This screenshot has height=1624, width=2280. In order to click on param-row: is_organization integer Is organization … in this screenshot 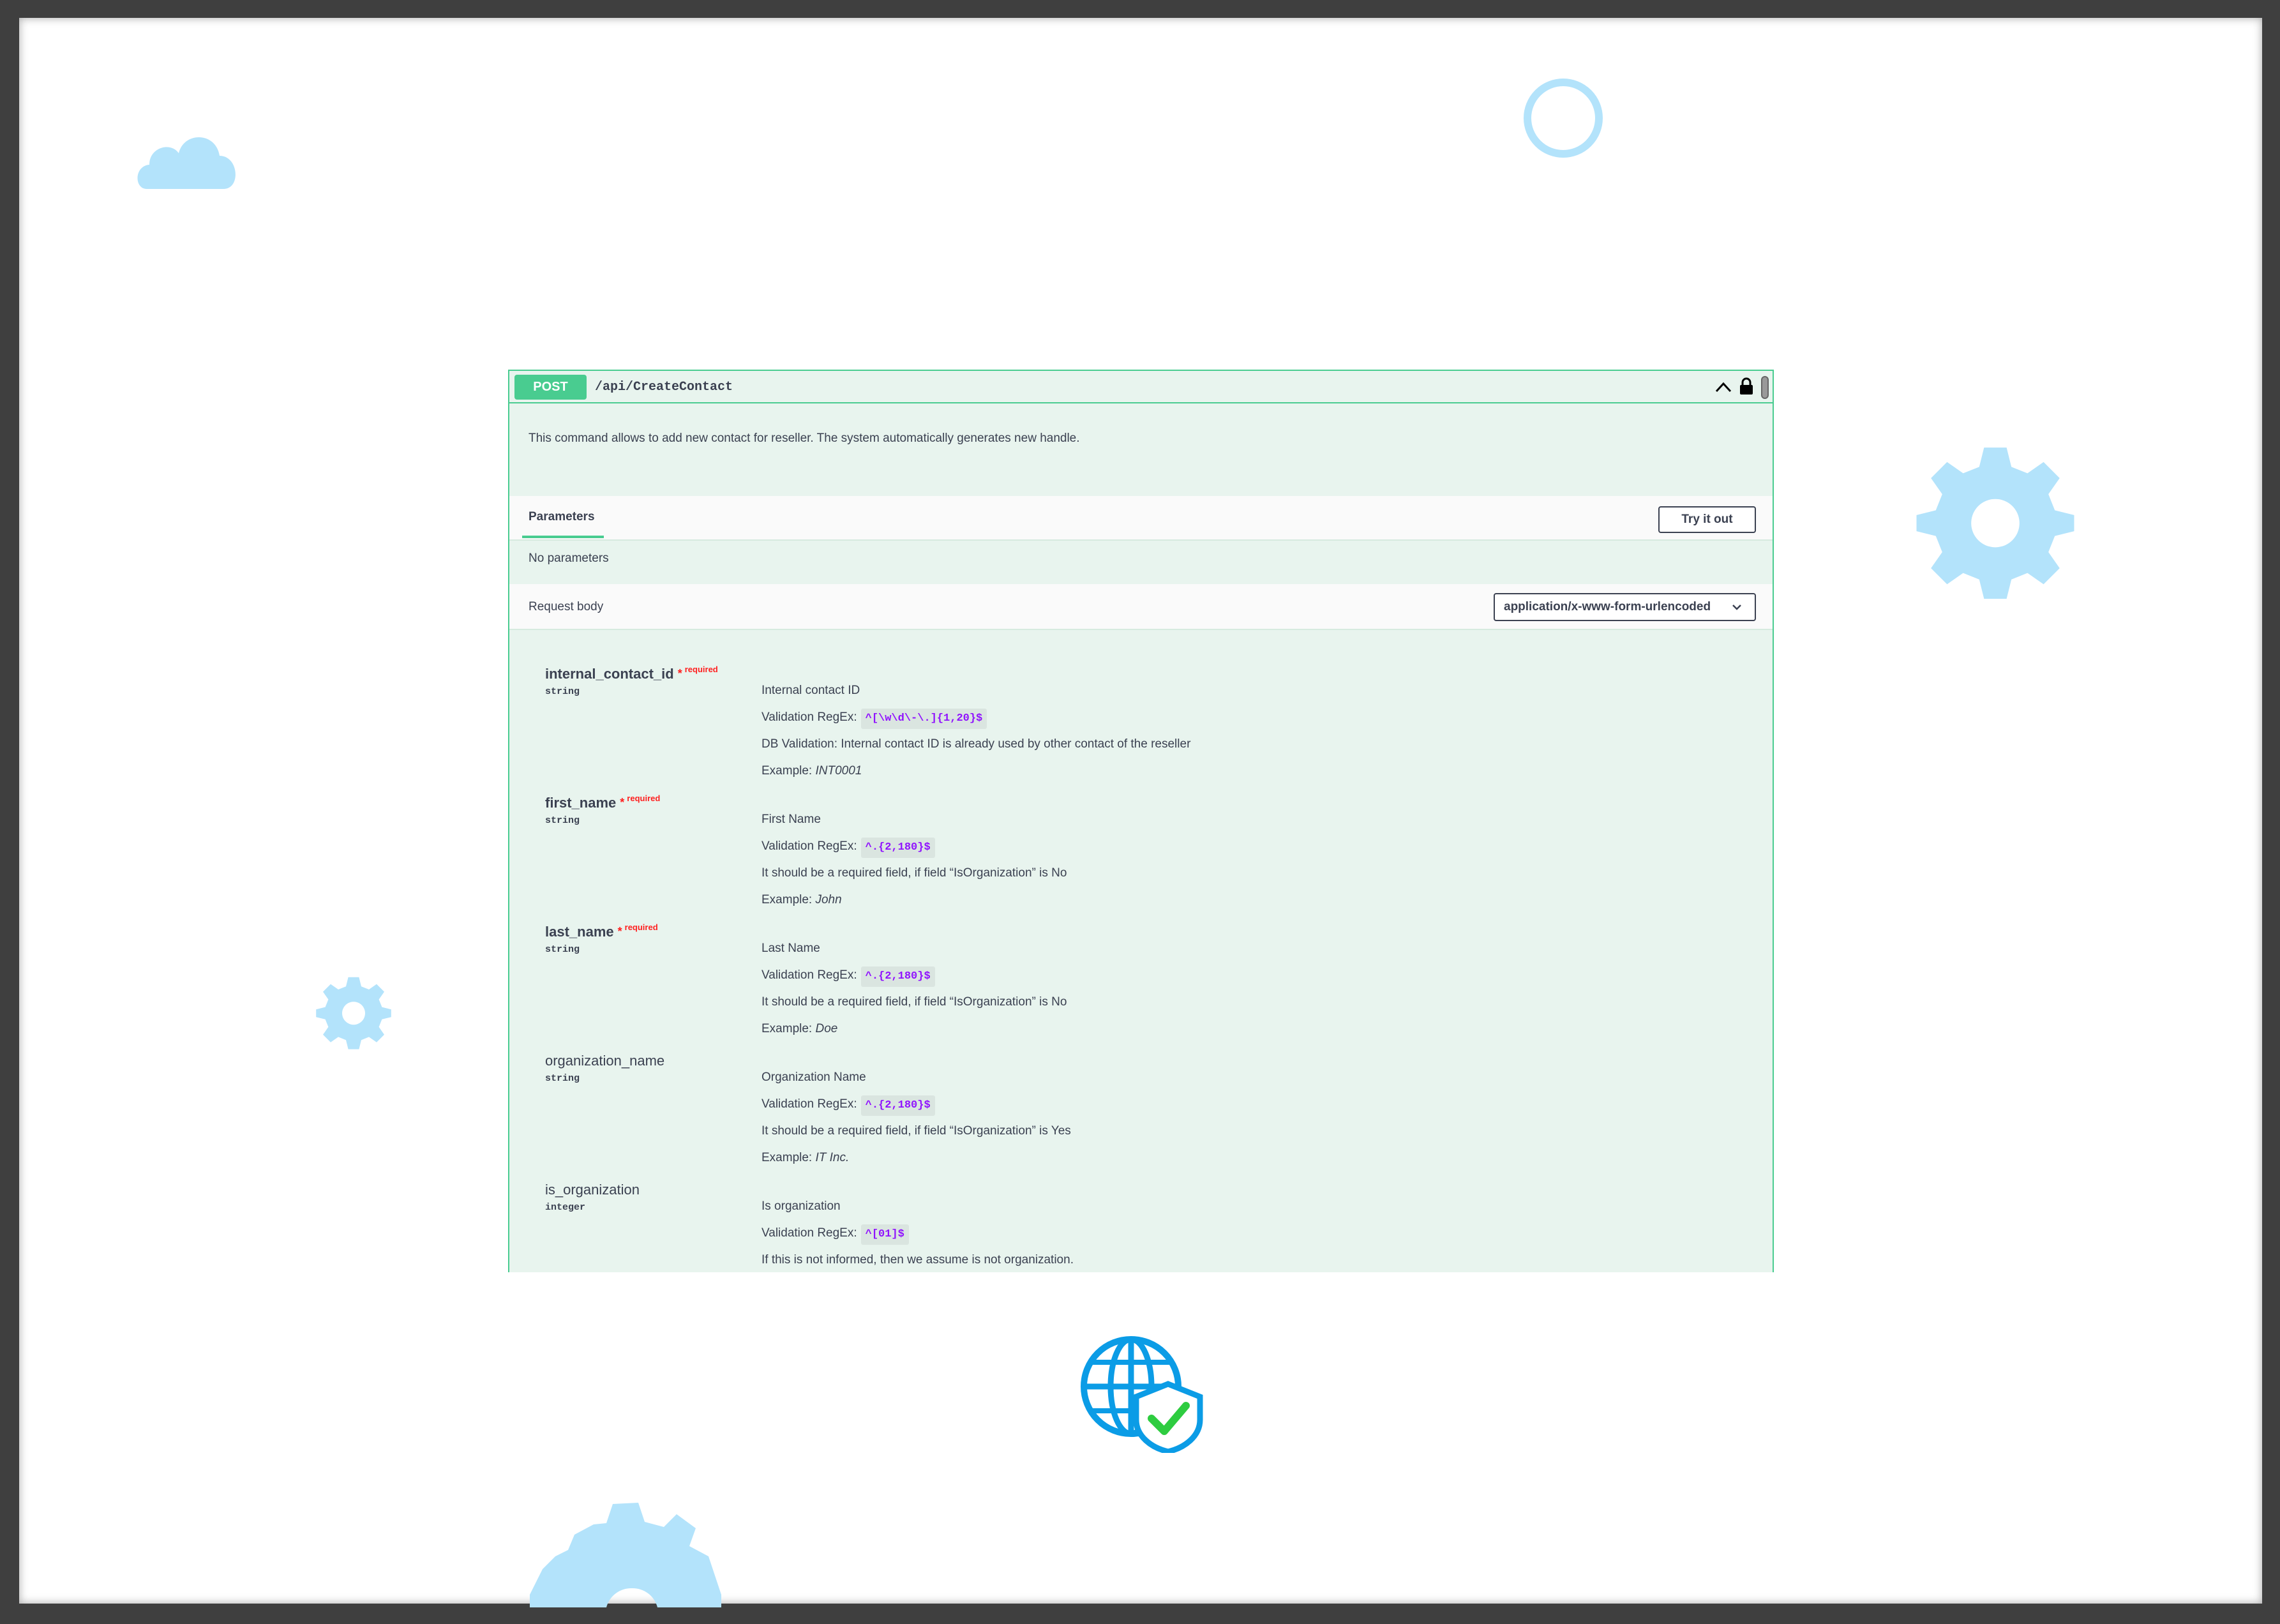, I will do `click(1141, 1227)`.